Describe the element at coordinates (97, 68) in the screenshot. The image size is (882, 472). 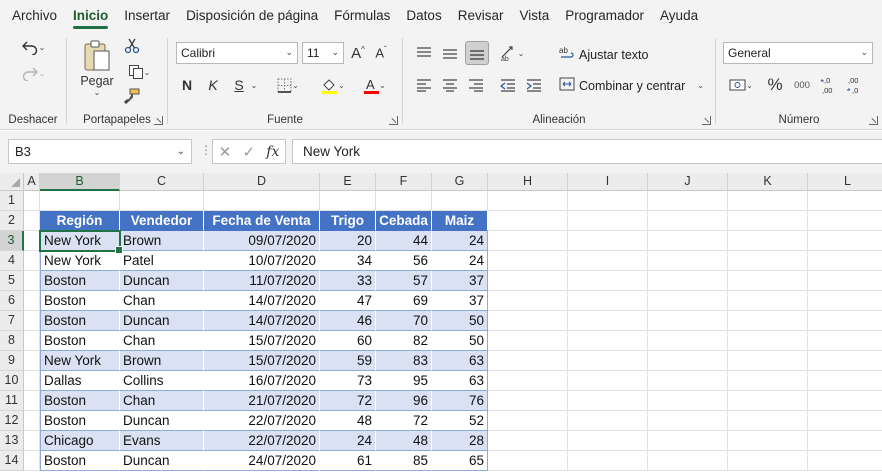
I see `paste-button: Pegar ⌄` at that location.